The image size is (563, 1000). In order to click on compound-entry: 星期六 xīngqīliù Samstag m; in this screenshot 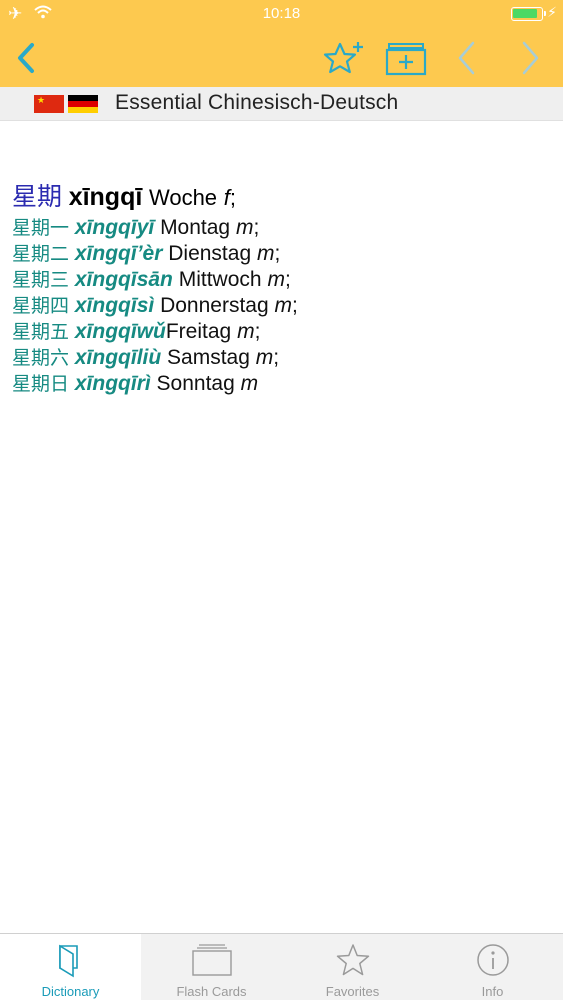, I will do `click(282, 358)`.